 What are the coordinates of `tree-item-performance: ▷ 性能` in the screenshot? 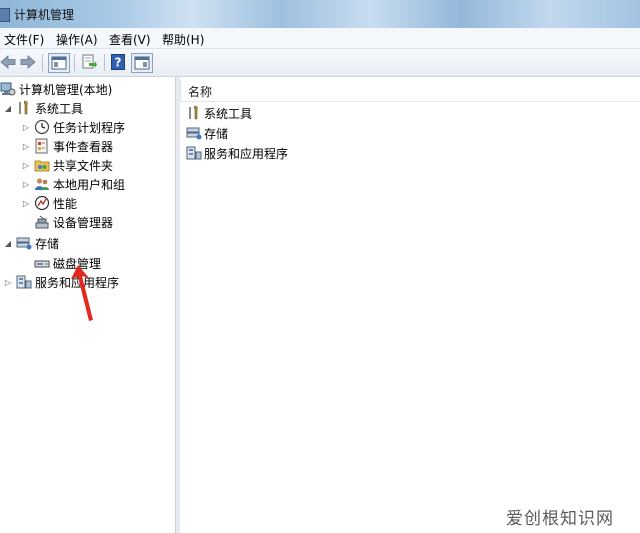 It's located at (49, 203).